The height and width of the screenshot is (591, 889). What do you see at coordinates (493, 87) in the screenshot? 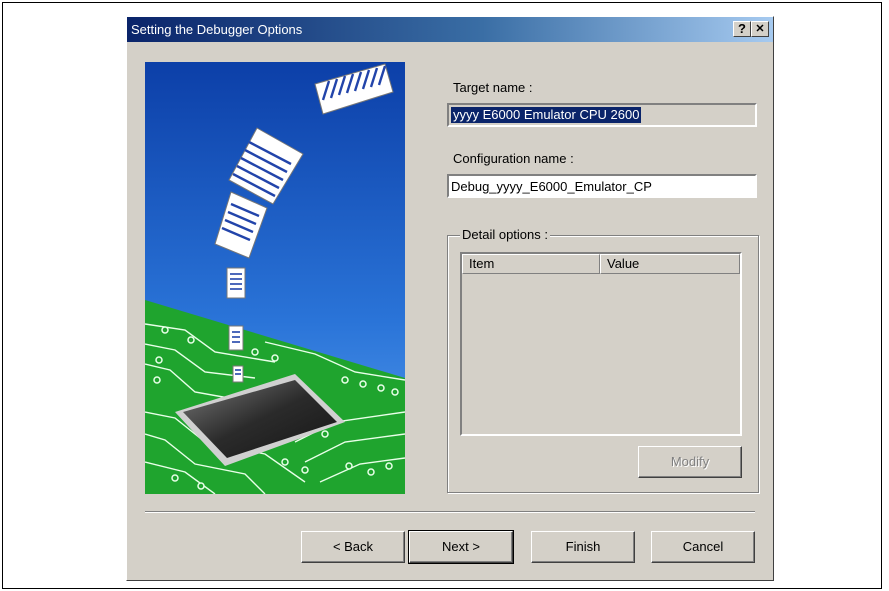
I see `target-name-label: Target name :` at bounding box center [493, 87].